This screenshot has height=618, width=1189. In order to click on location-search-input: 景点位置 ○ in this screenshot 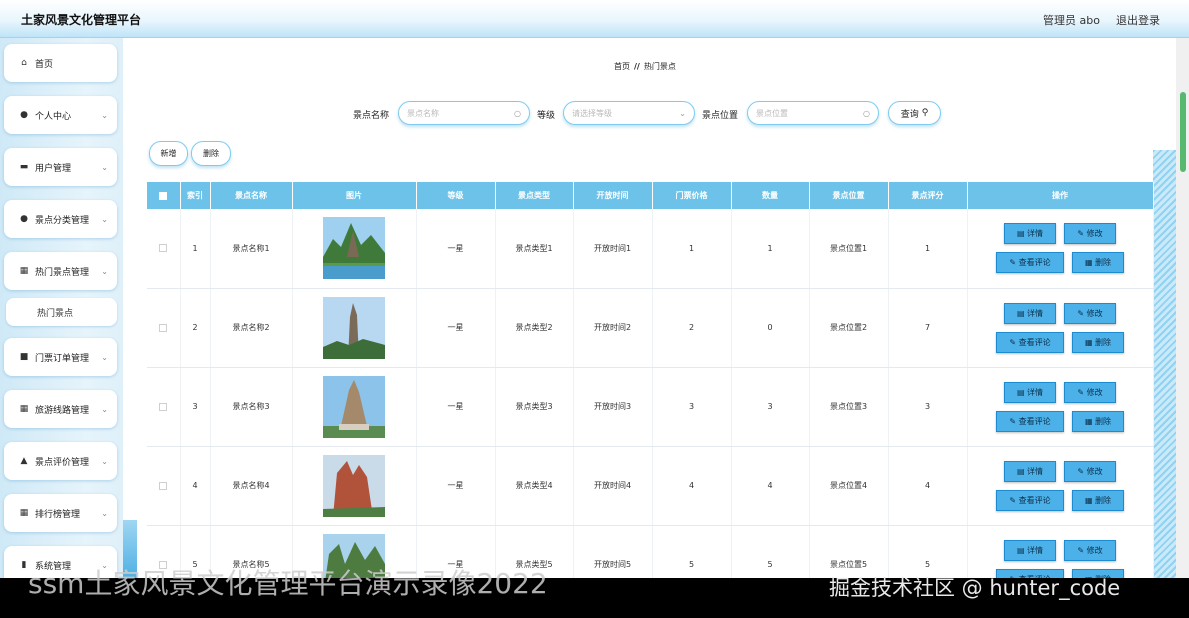, I will do `click(813, 113)`.